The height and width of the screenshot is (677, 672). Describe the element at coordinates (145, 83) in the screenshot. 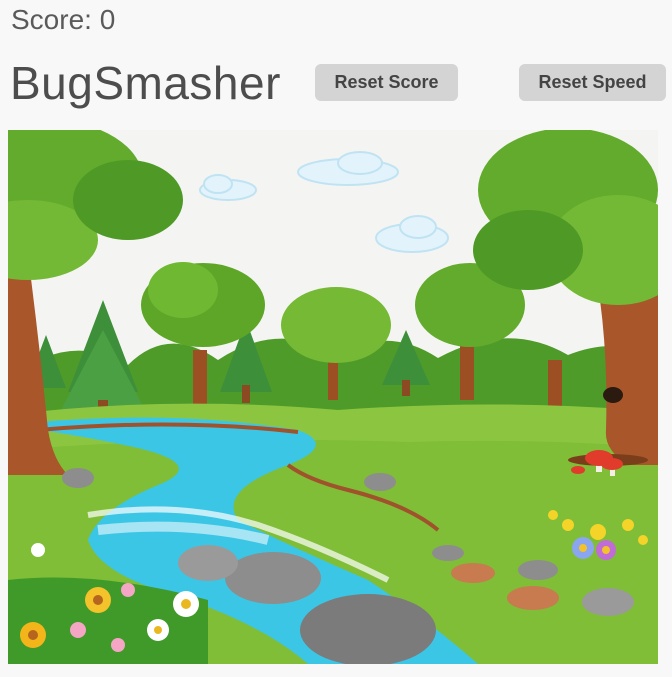

I see `game-title: BugSmasher` at that location.